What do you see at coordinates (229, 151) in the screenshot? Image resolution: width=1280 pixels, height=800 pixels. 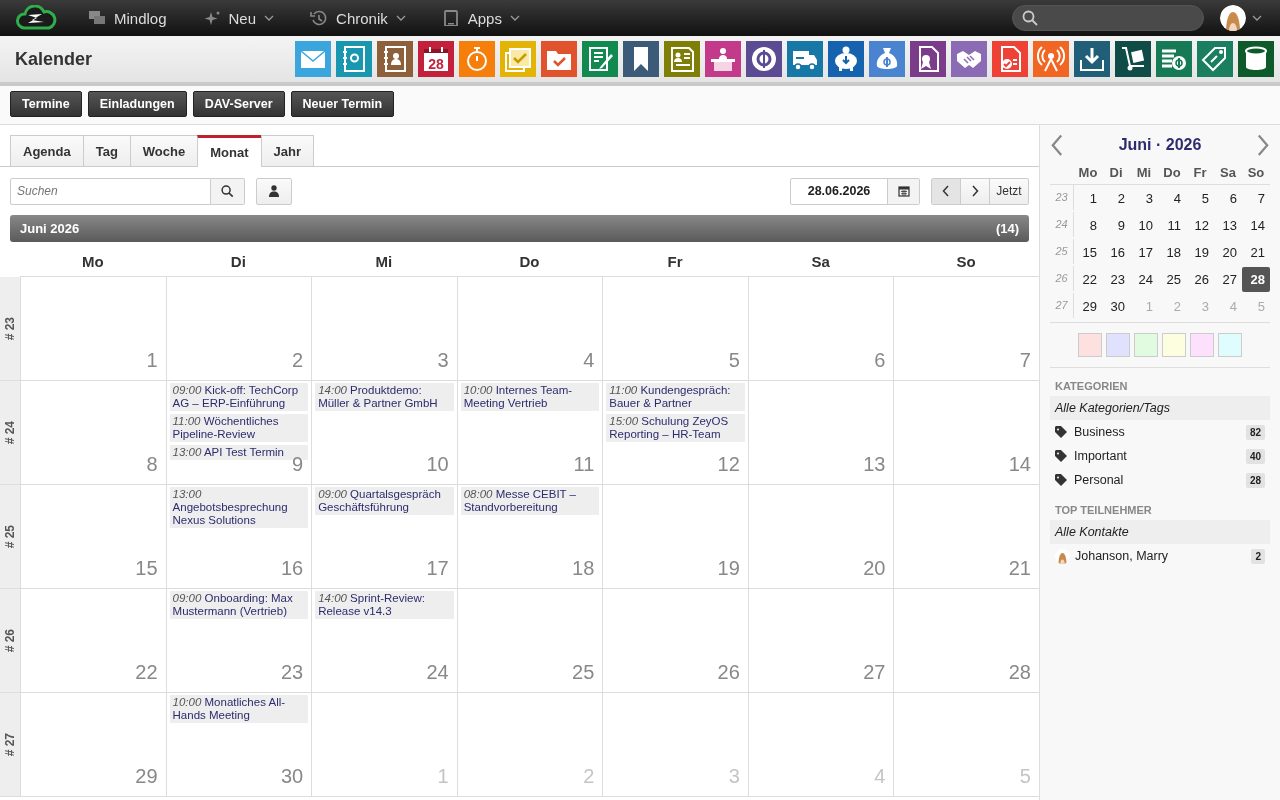 I see `view-tab: Monat` at bounding box center [229, 151].